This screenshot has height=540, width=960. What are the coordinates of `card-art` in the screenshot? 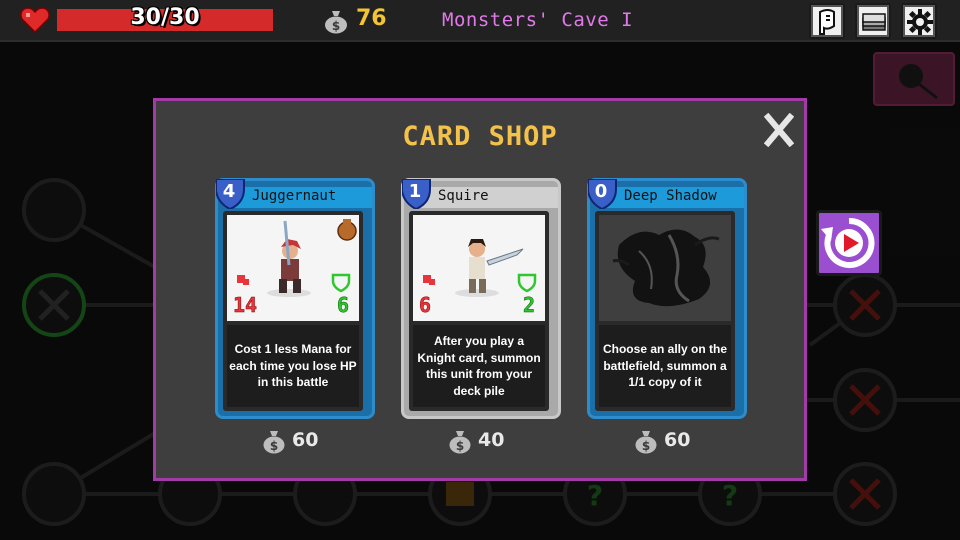 It's located at (665, 268).